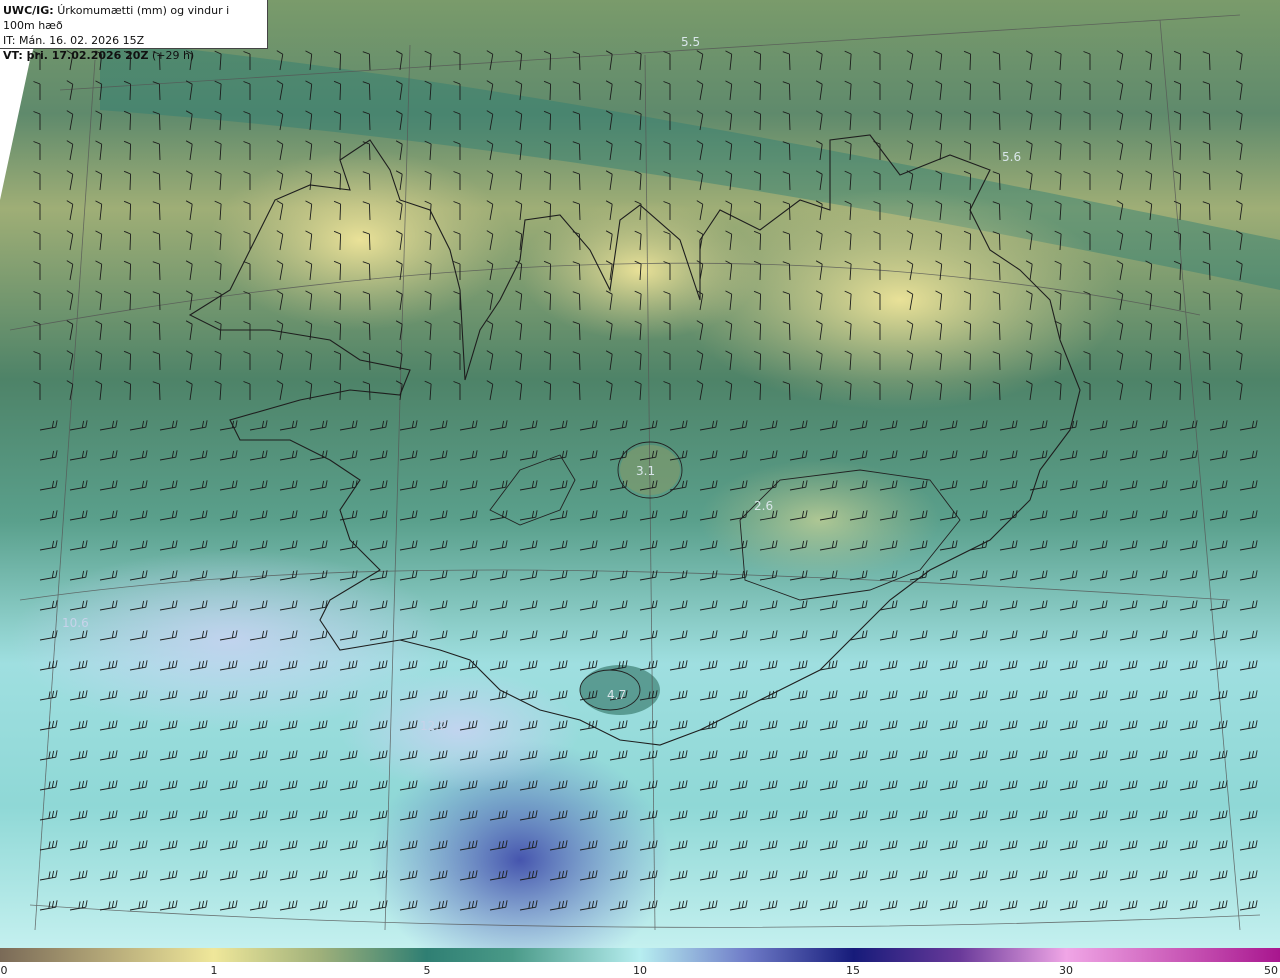 This screenshot has height=978, width=1280. What do you see at coordinates (28, 10) in the screenshot?
I see `model-label: UWC/IG:` at bounding box center [28, 10].